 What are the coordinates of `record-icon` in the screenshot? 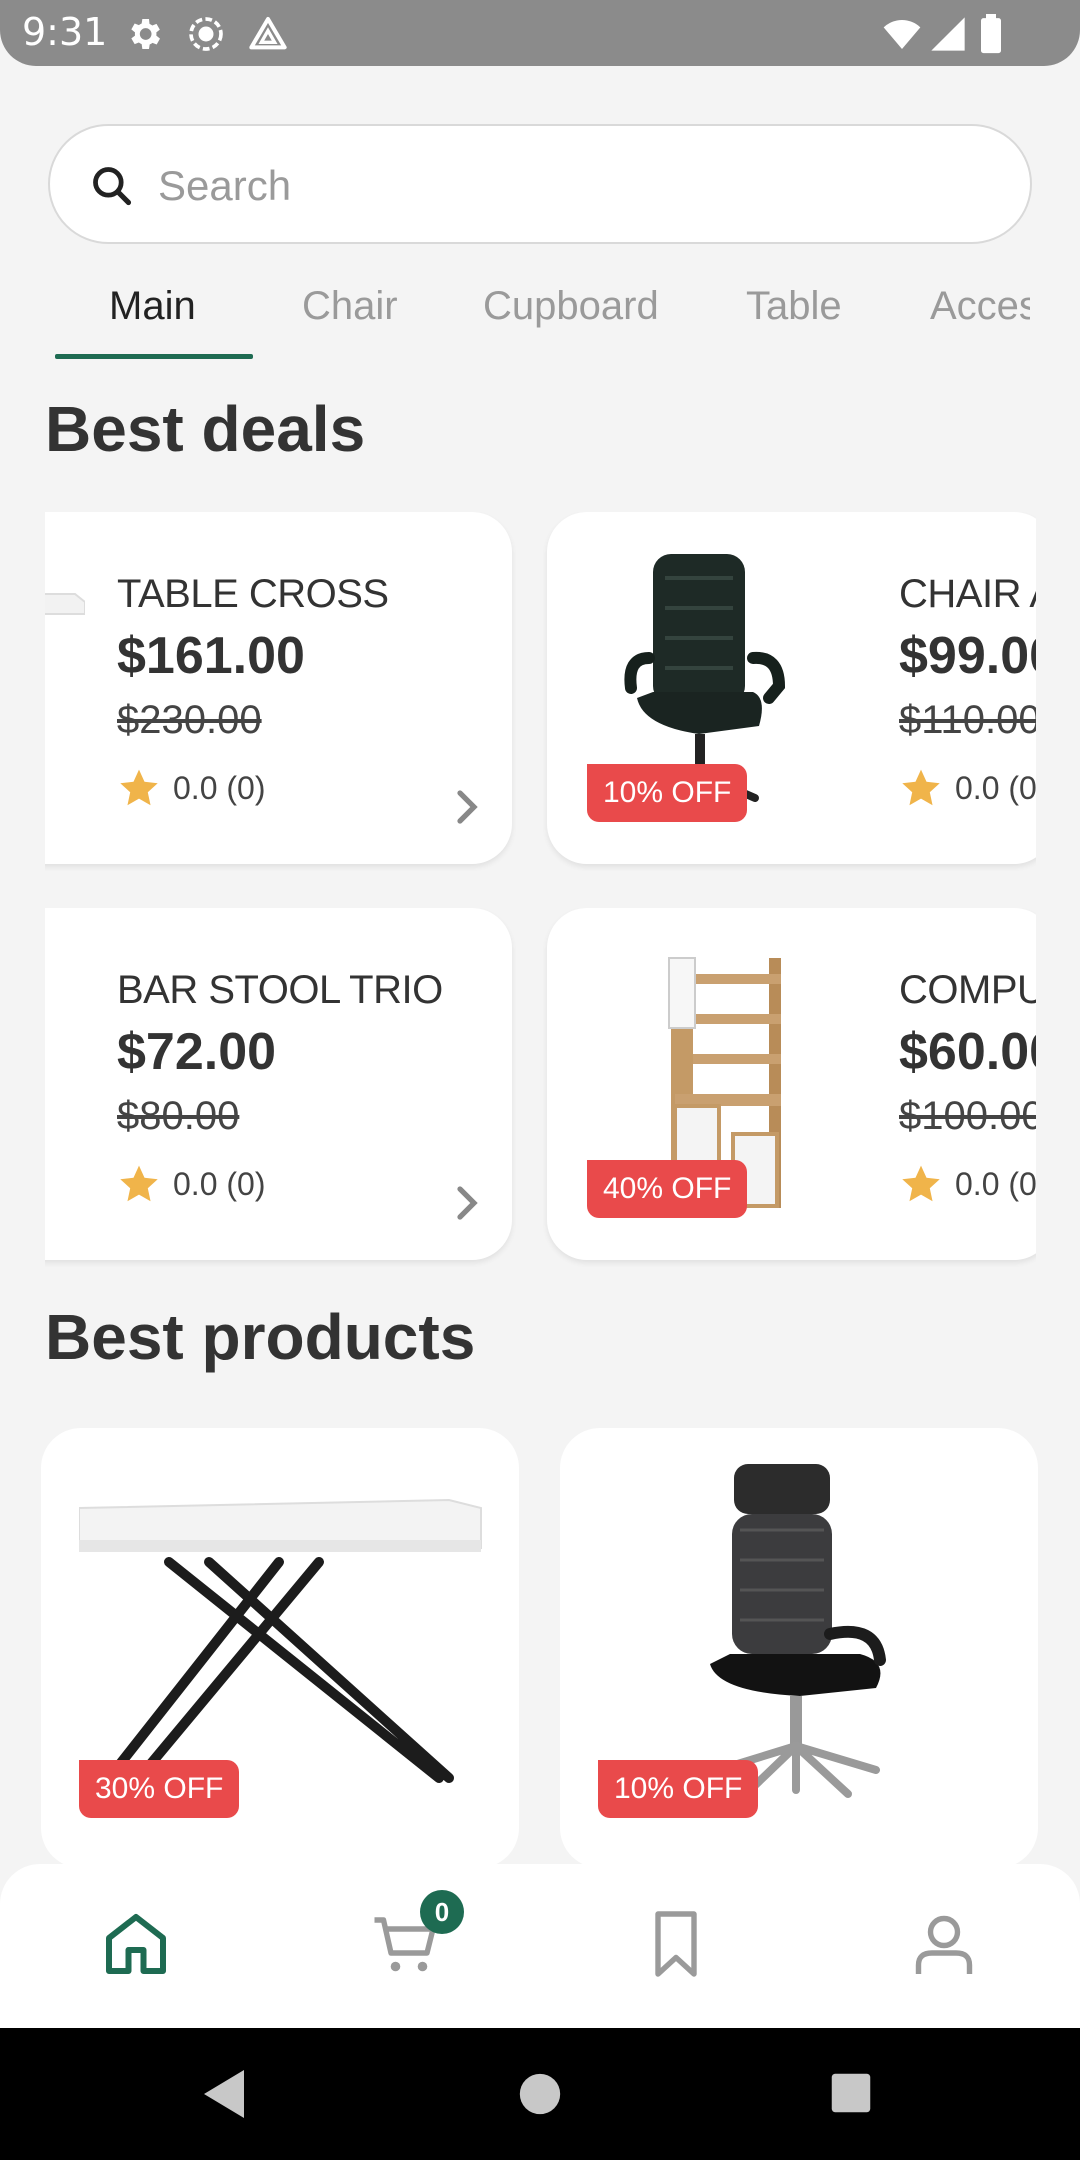 It's located at (206, 34).